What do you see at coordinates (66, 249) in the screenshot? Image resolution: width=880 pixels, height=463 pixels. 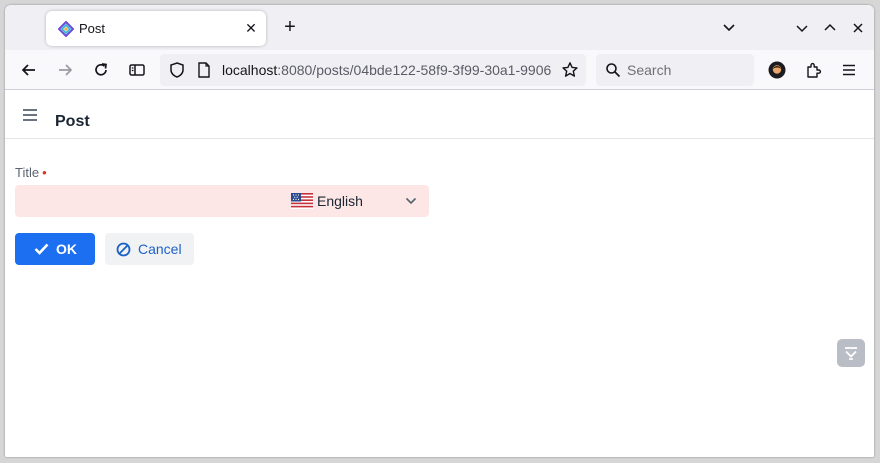 I see `ok-button-label: OK` at bounding box center [66, 249].